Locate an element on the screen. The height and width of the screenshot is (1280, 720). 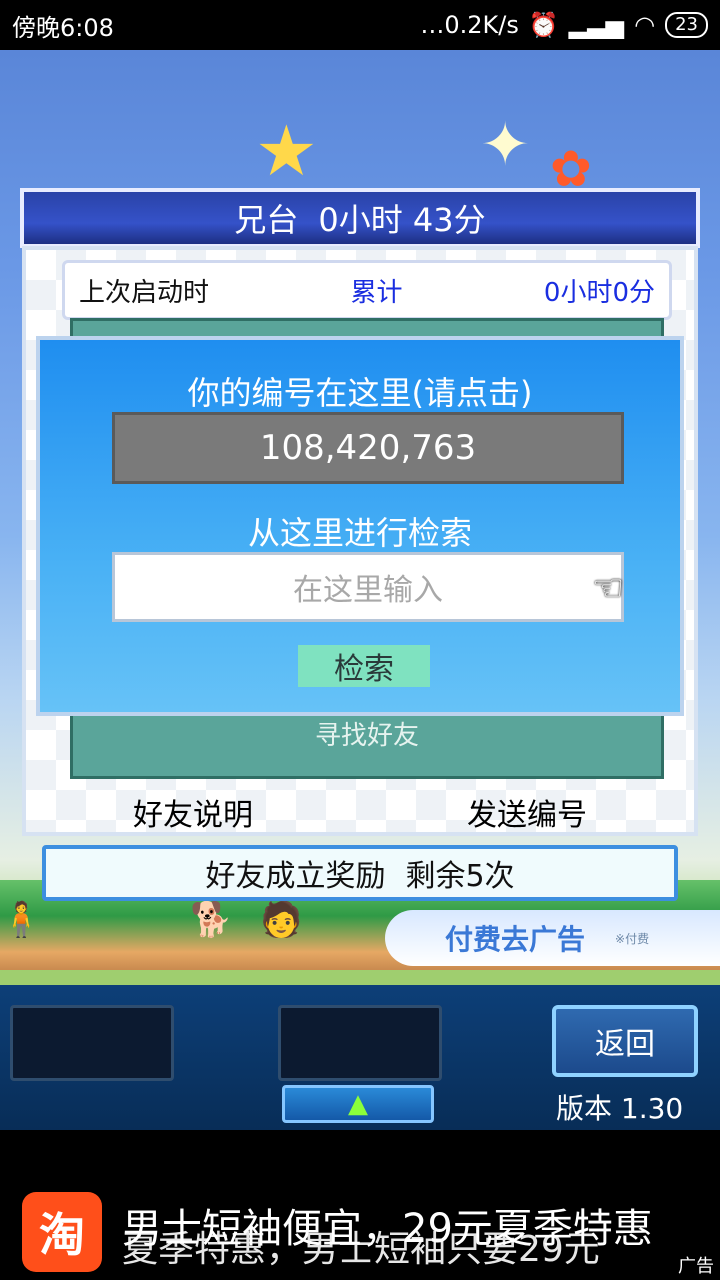
total-label: 累计 is located at coordinates (376, 292).